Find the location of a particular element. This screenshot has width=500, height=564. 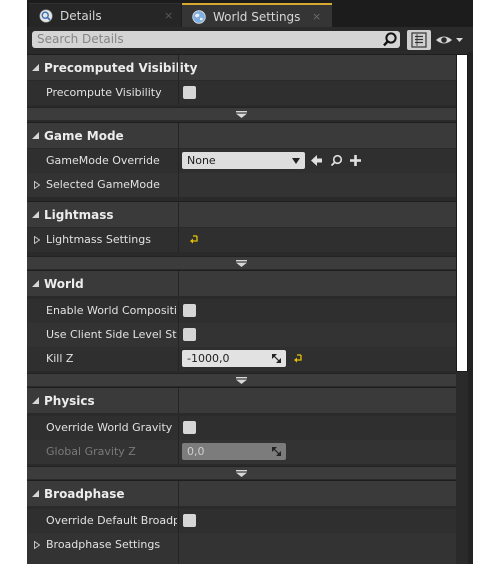

property-row-lightmass-settings: Lightmass Settings is located at coordinates (241, 240).